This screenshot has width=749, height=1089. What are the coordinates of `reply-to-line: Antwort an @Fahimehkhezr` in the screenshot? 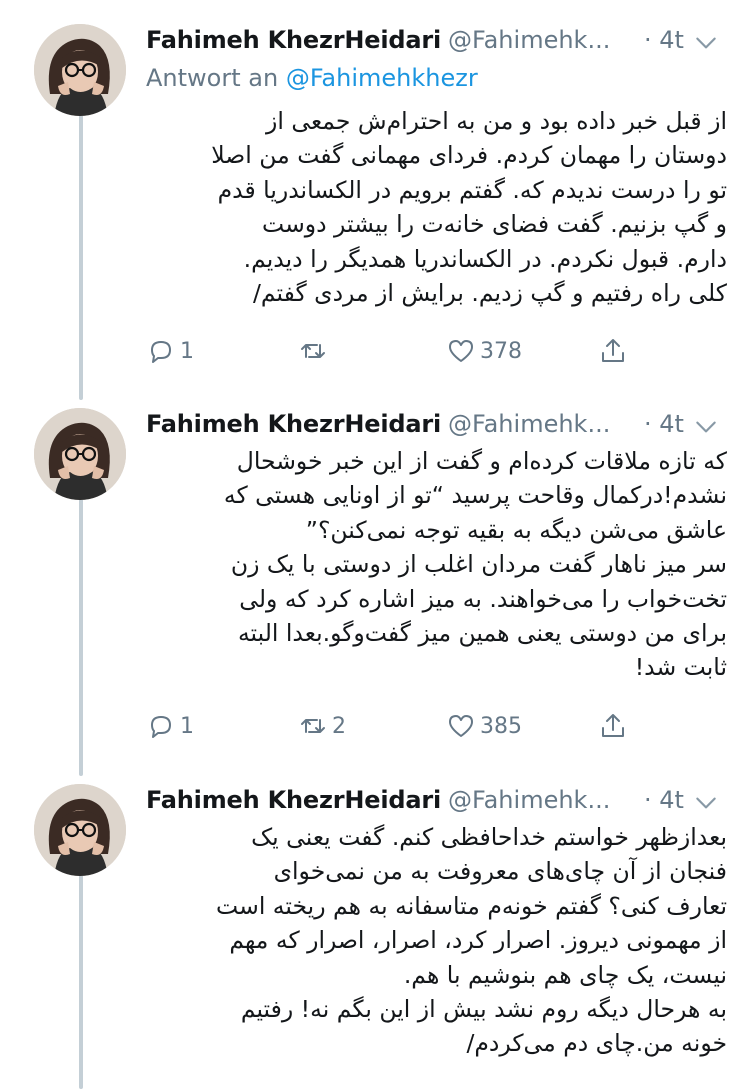 It's located at (312, 78).